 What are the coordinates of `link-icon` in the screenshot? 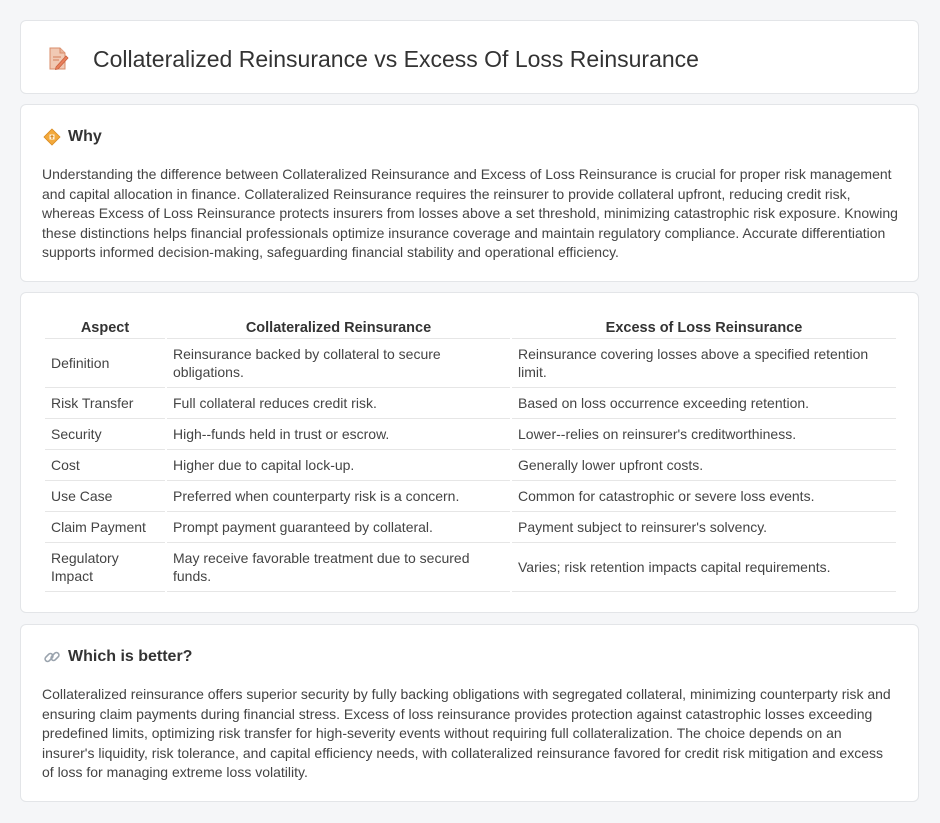 It's located at (52, 657).